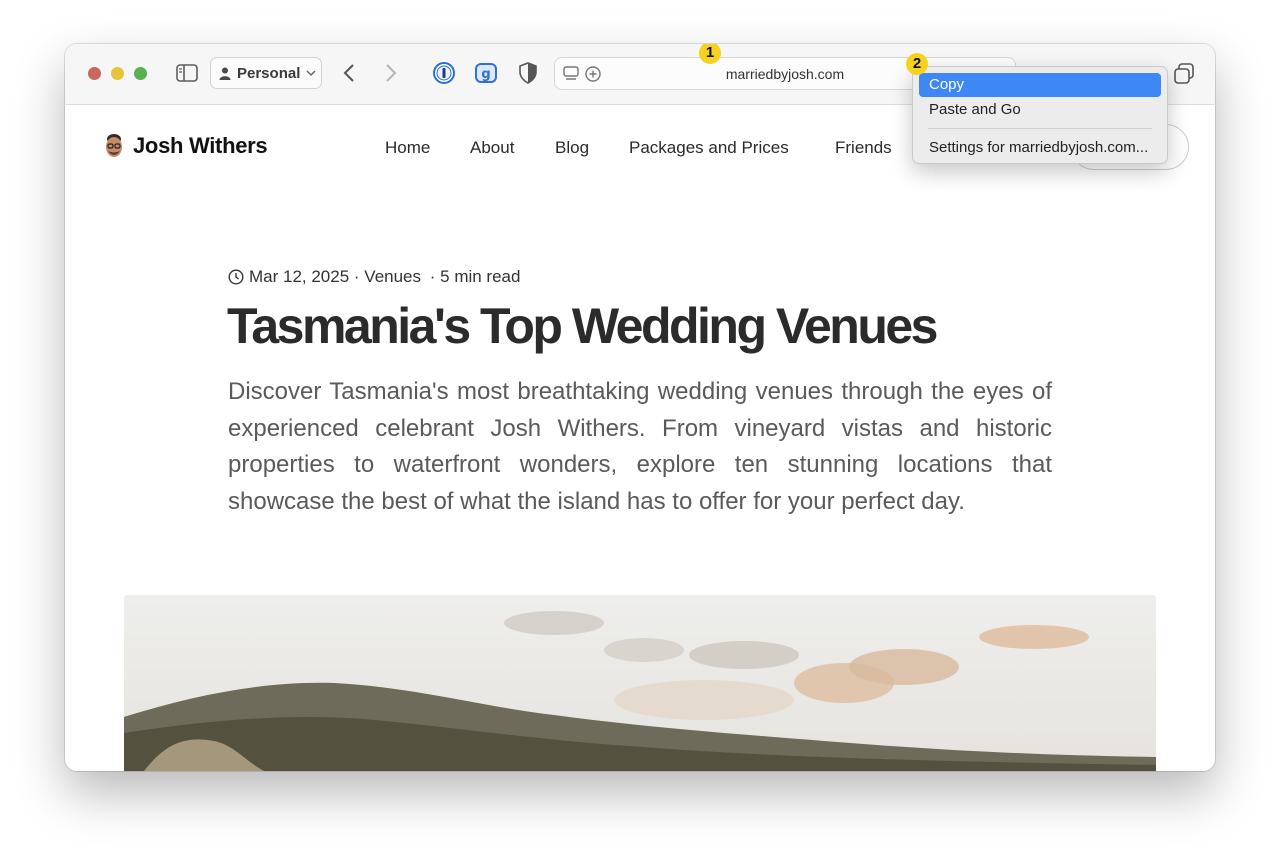  What do you see at coordinates (392, 277) in the screenshot?
I see `article-category: Venues` at bounding box center [392, 277].